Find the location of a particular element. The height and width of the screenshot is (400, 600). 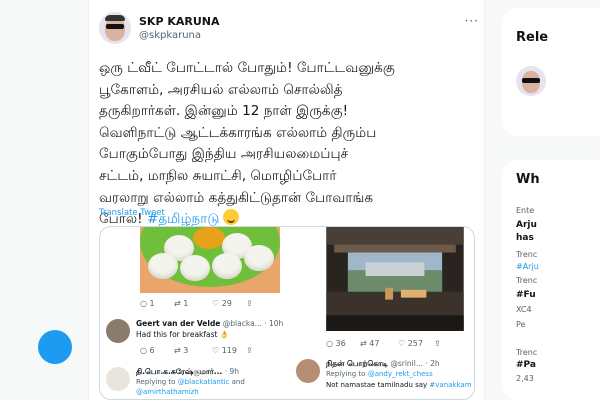

relevant-person-avatar is located at coordinates (531, 81).